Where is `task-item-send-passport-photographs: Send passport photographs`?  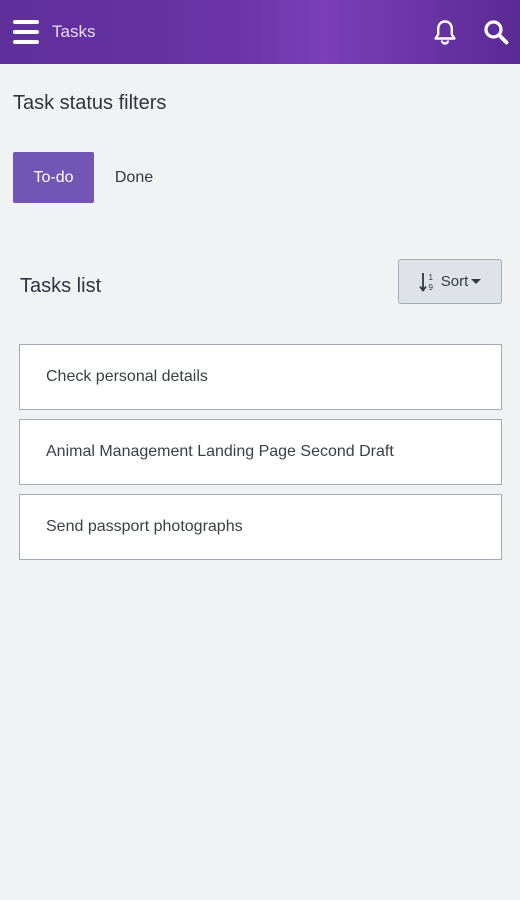 task-item-send-passport-photographs: Send passport photographs is located at coordinates (260, 527).